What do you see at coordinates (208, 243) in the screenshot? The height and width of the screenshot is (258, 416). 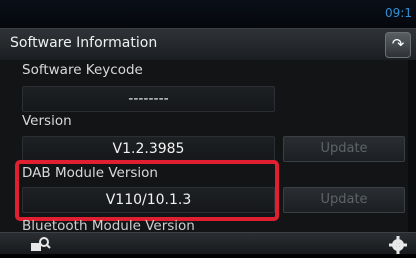 I see `bottom-bar` at bounding box center [208, 243].